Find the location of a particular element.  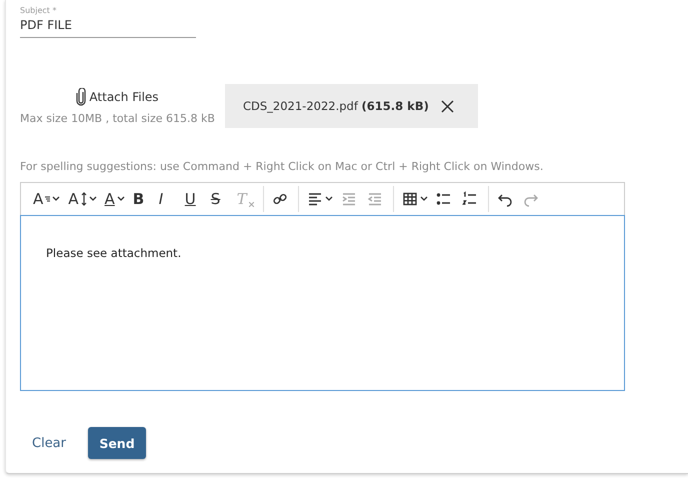

table-icon is located at coordinates (410, 199).